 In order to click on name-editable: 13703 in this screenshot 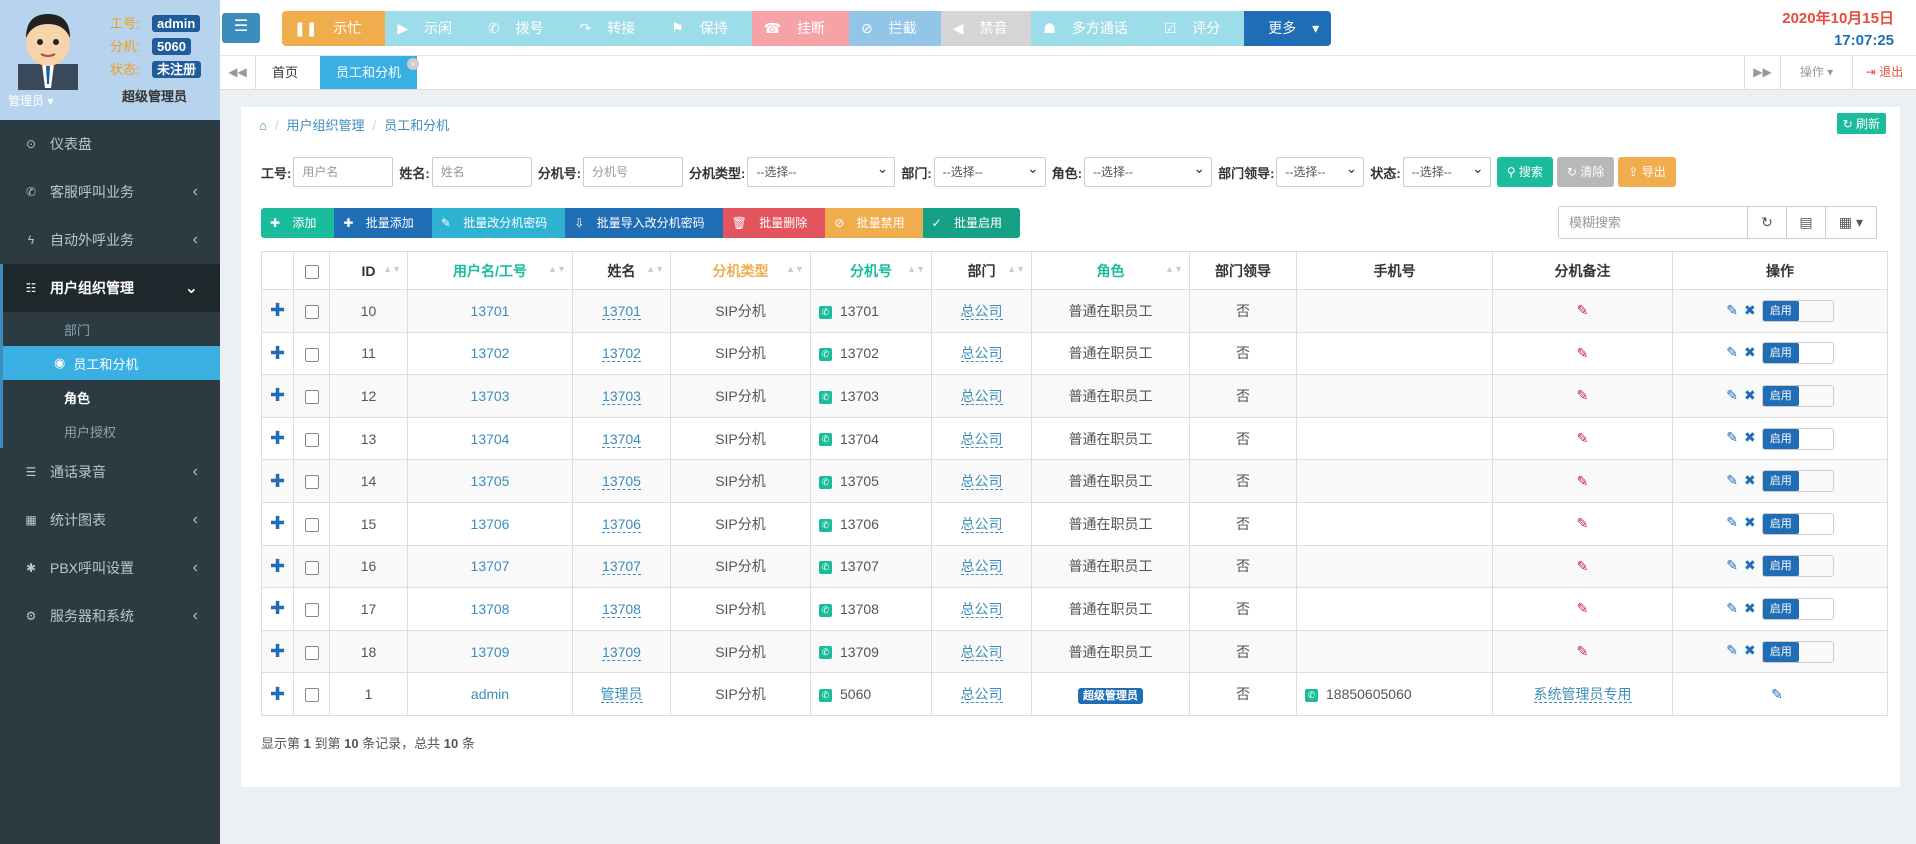, I will do `click(621, 396)`.